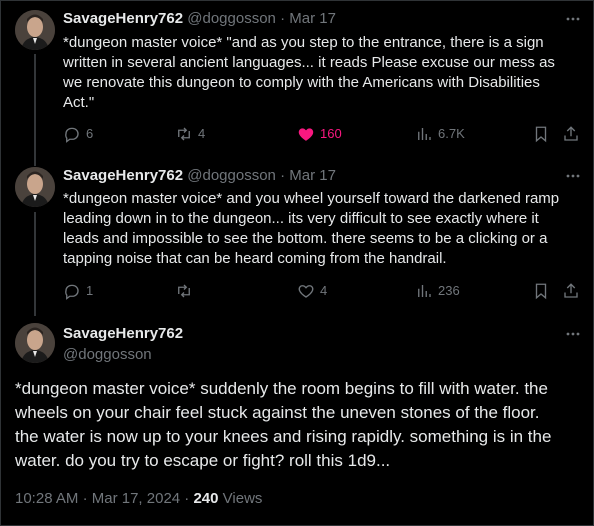 This screenshot has height=526, width=594. I want to click on reply-count: 1, so click(90, 290).